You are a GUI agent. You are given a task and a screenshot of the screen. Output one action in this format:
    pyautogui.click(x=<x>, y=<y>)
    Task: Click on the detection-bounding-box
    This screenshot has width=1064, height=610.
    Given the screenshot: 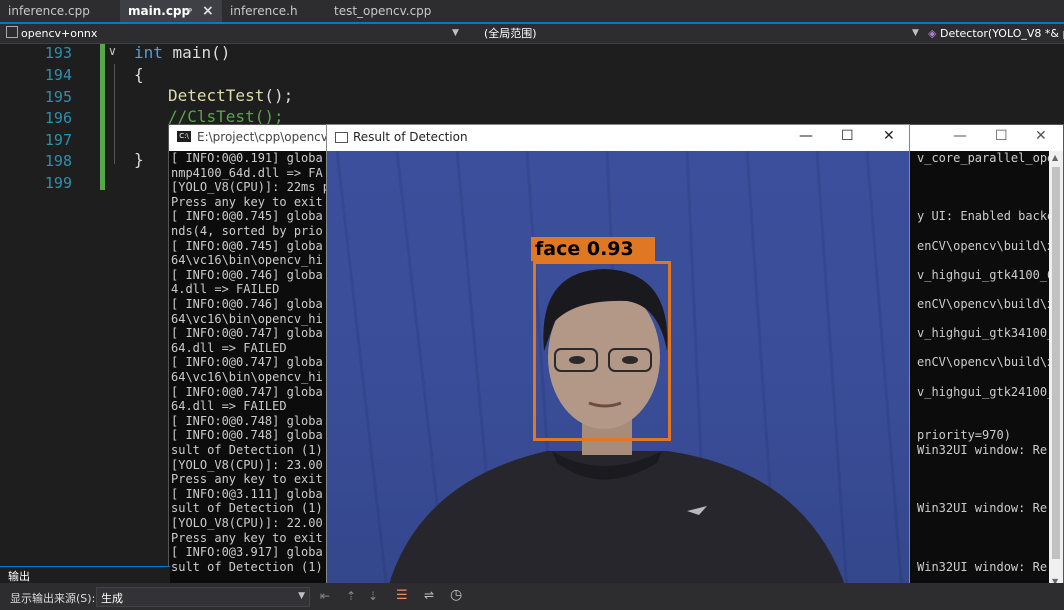 What is the action you would take?
    pyautogui.click(x=602, y=351)
    